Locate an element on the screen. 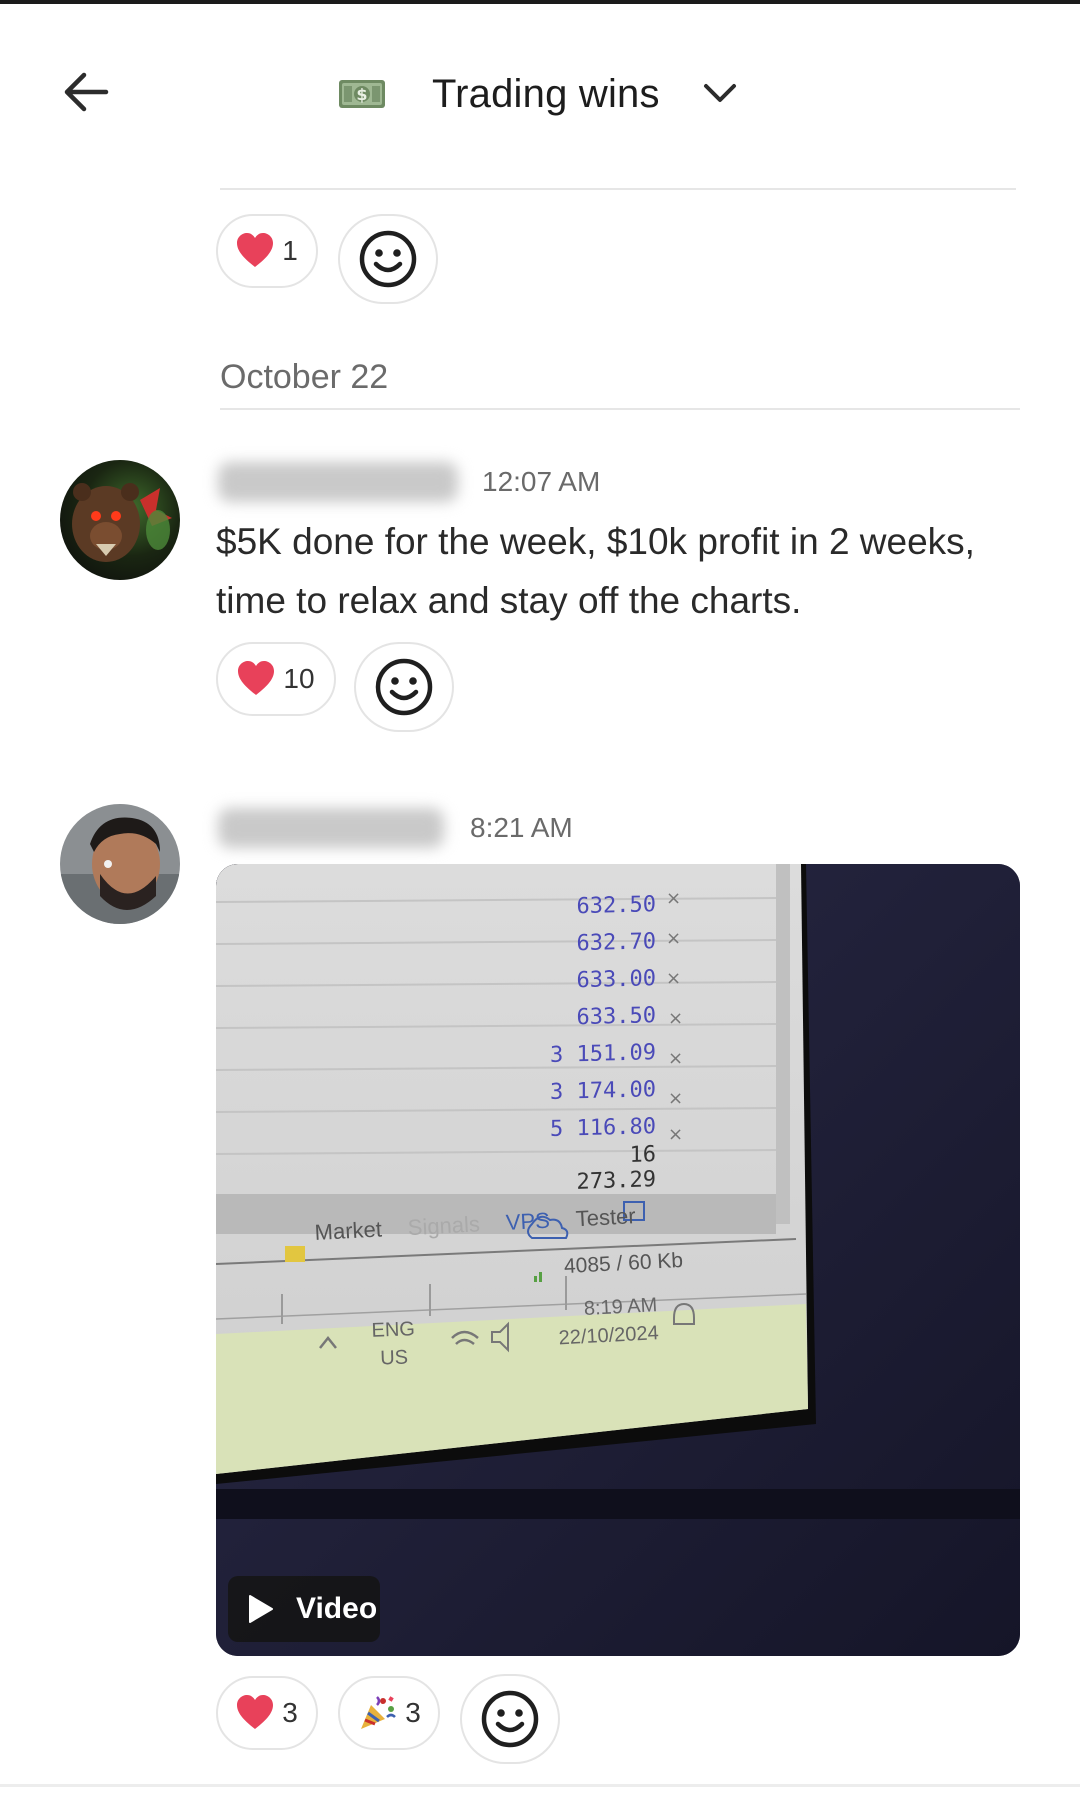 This screenshot has width=1080, height=1802. screen-tab: Tester is located at coordinates (606, 1217).